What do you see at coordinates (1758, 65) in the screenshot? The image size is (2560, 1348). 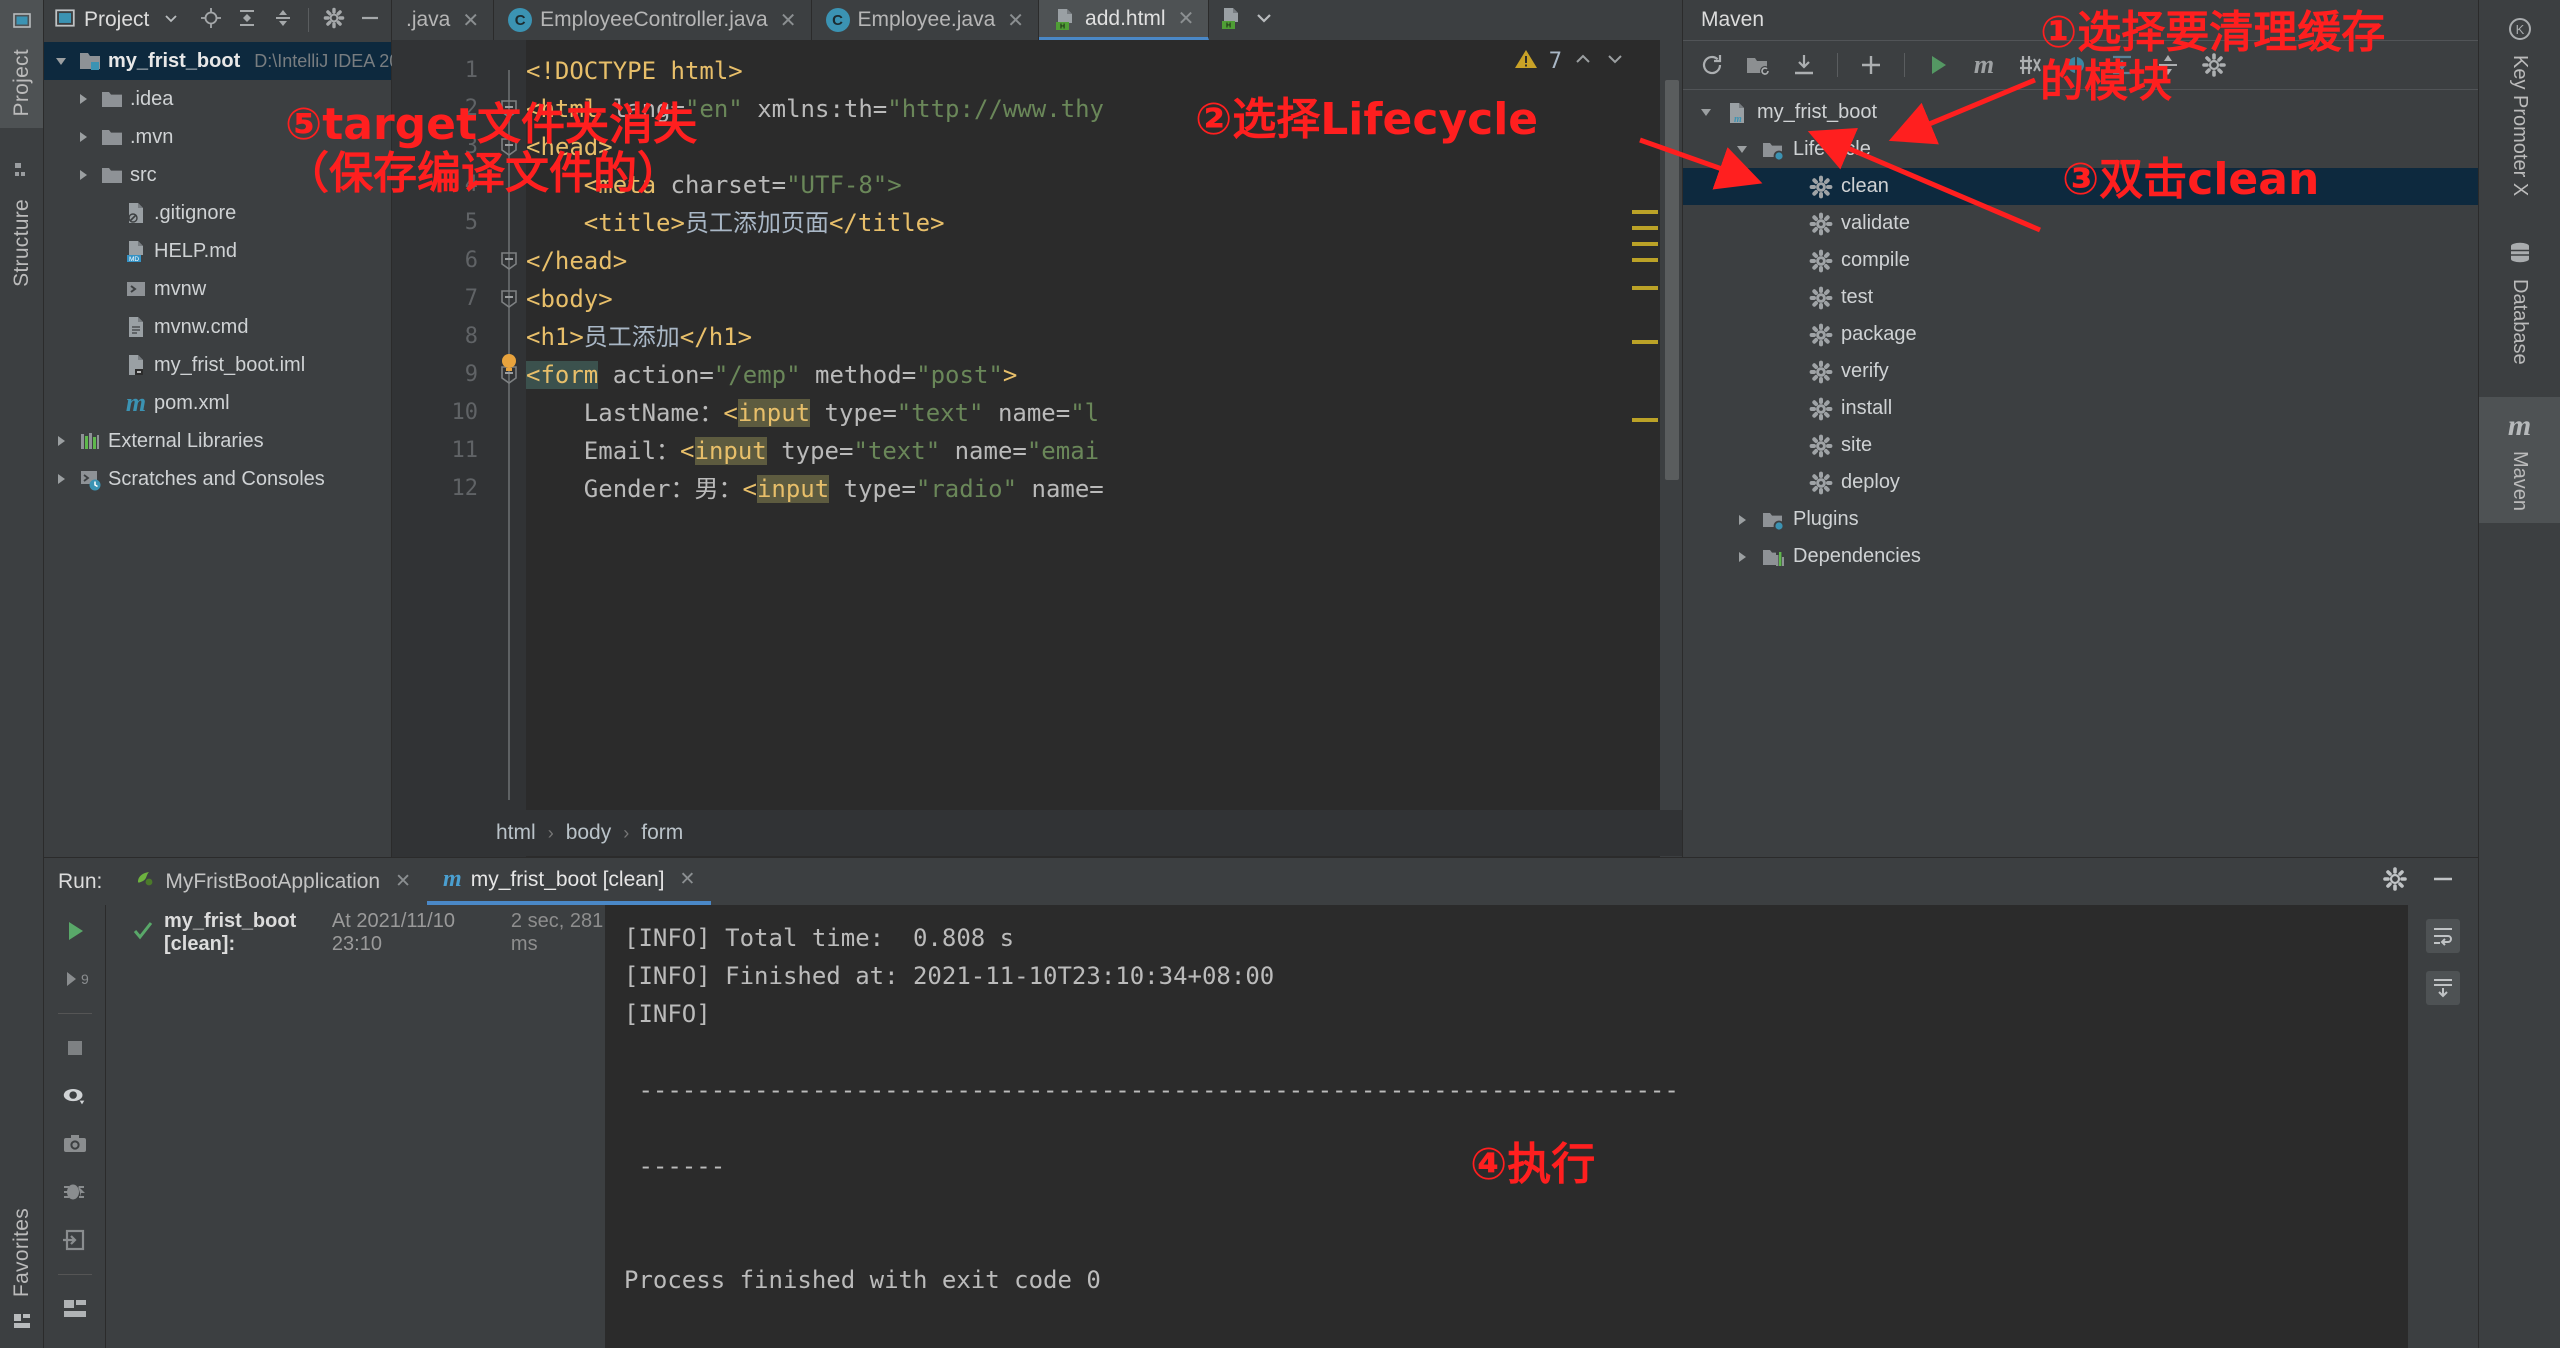 I see `add-maven-project-icon` at bounding box center [1758, 65].